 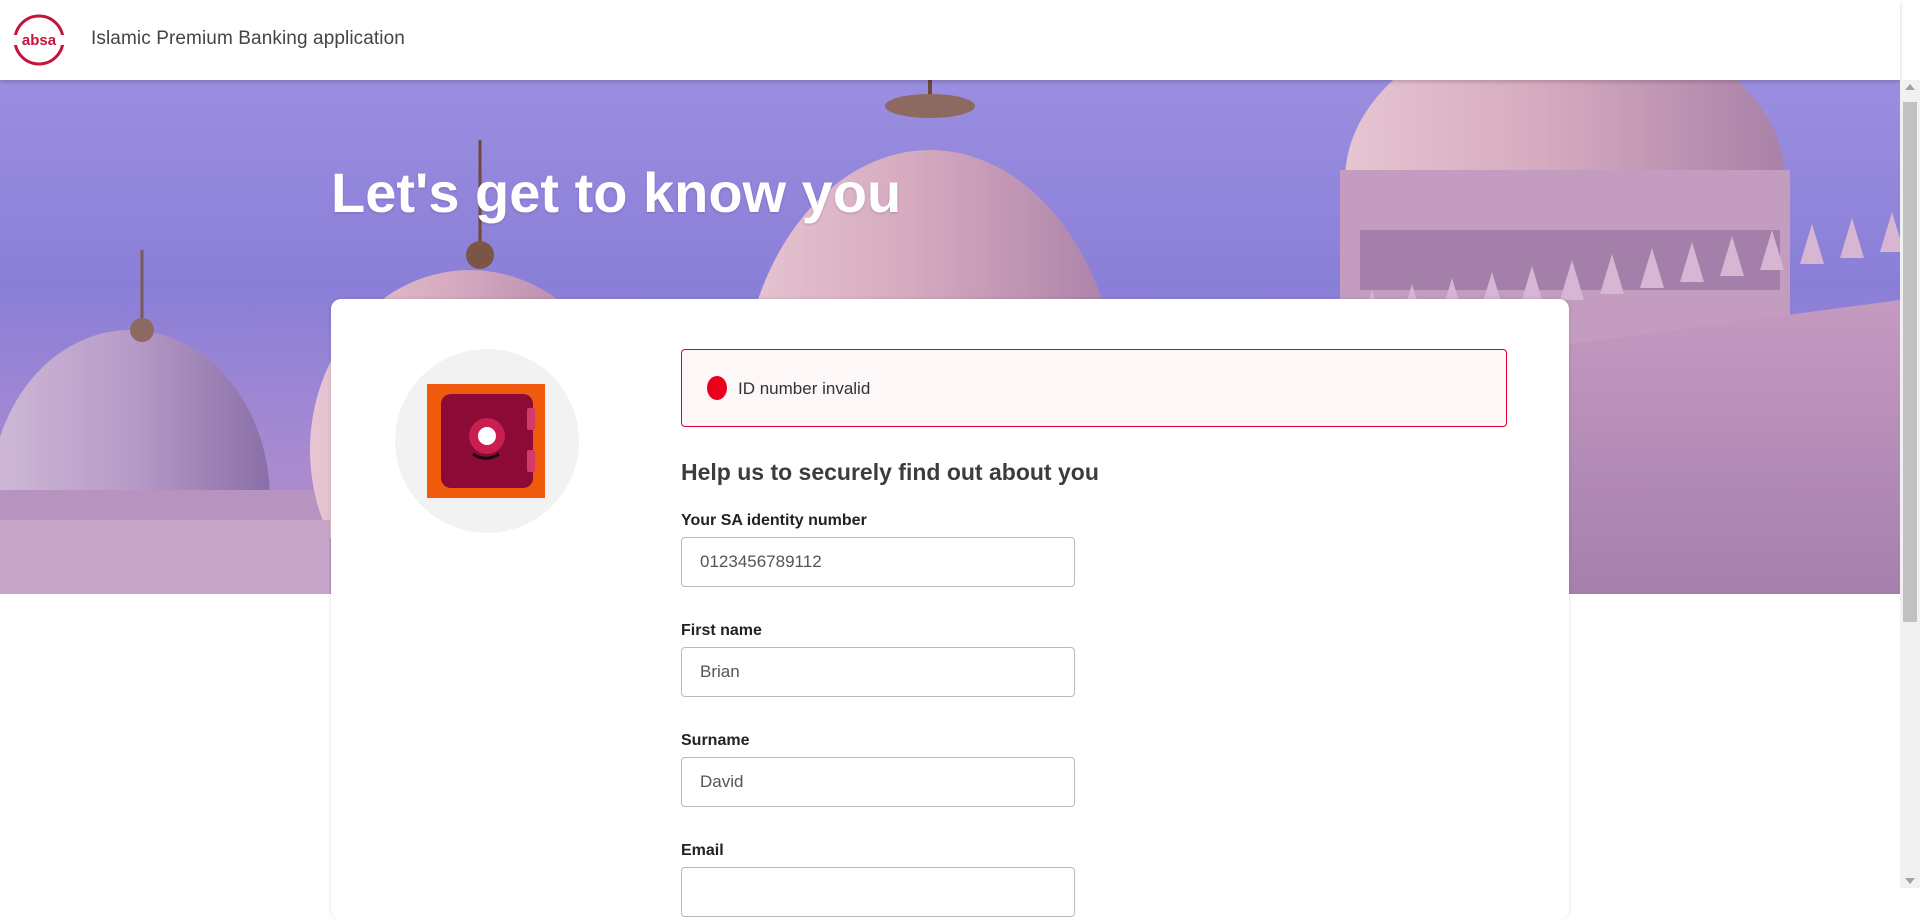 I want to click on absa-logo: absa, so click(x=39, y=40).